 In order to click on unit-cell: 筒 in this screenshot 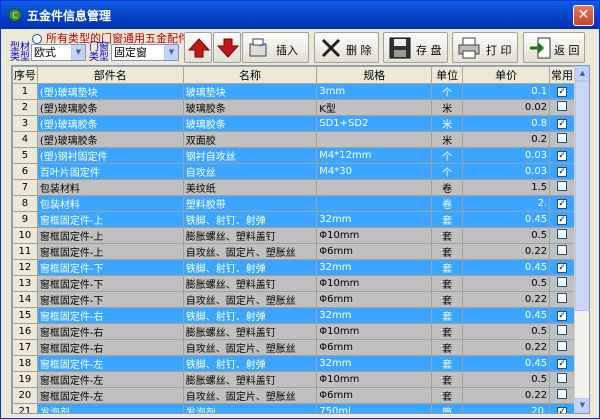, I will do `click(447, 408)`.